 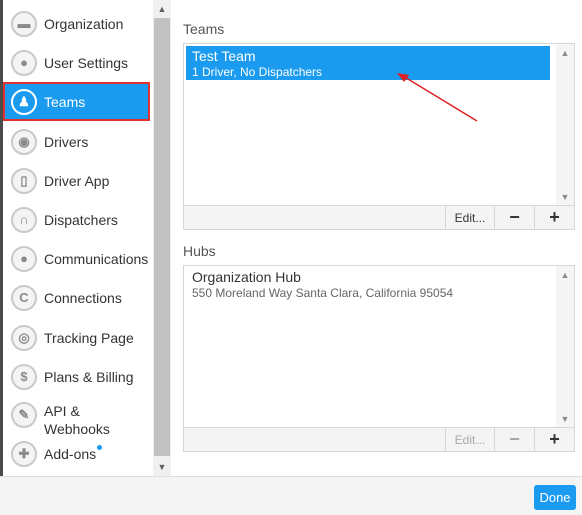 What do you see at coordinates (24, 180) in the screenshot?
I see `phone-icon: ▯` at bounding box center [24, 180].